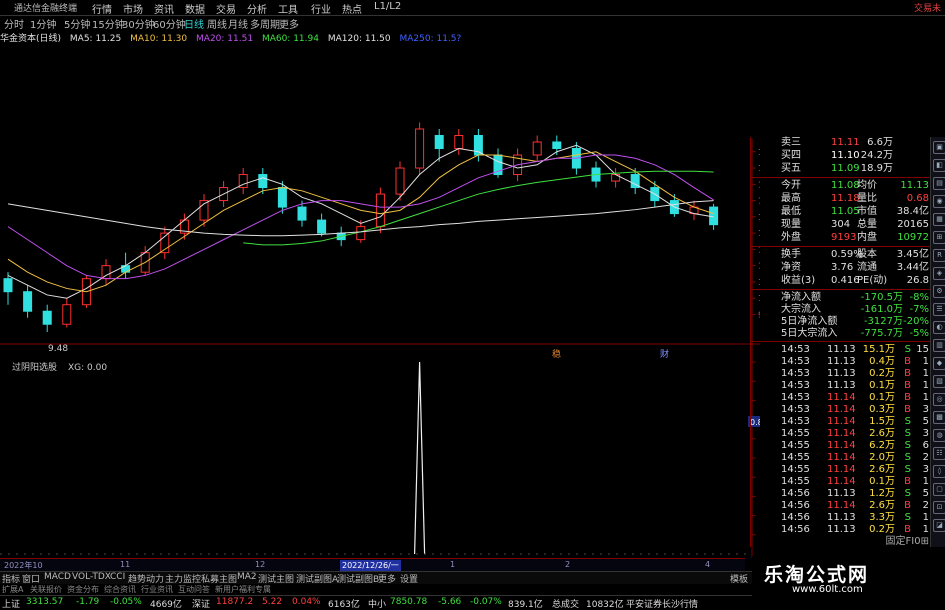 The height and width of the screenshot is (610, 945). Describe the element at coordinates (939, 399) in the screenshot. I see `toolbar-icon: ◎` at that location.